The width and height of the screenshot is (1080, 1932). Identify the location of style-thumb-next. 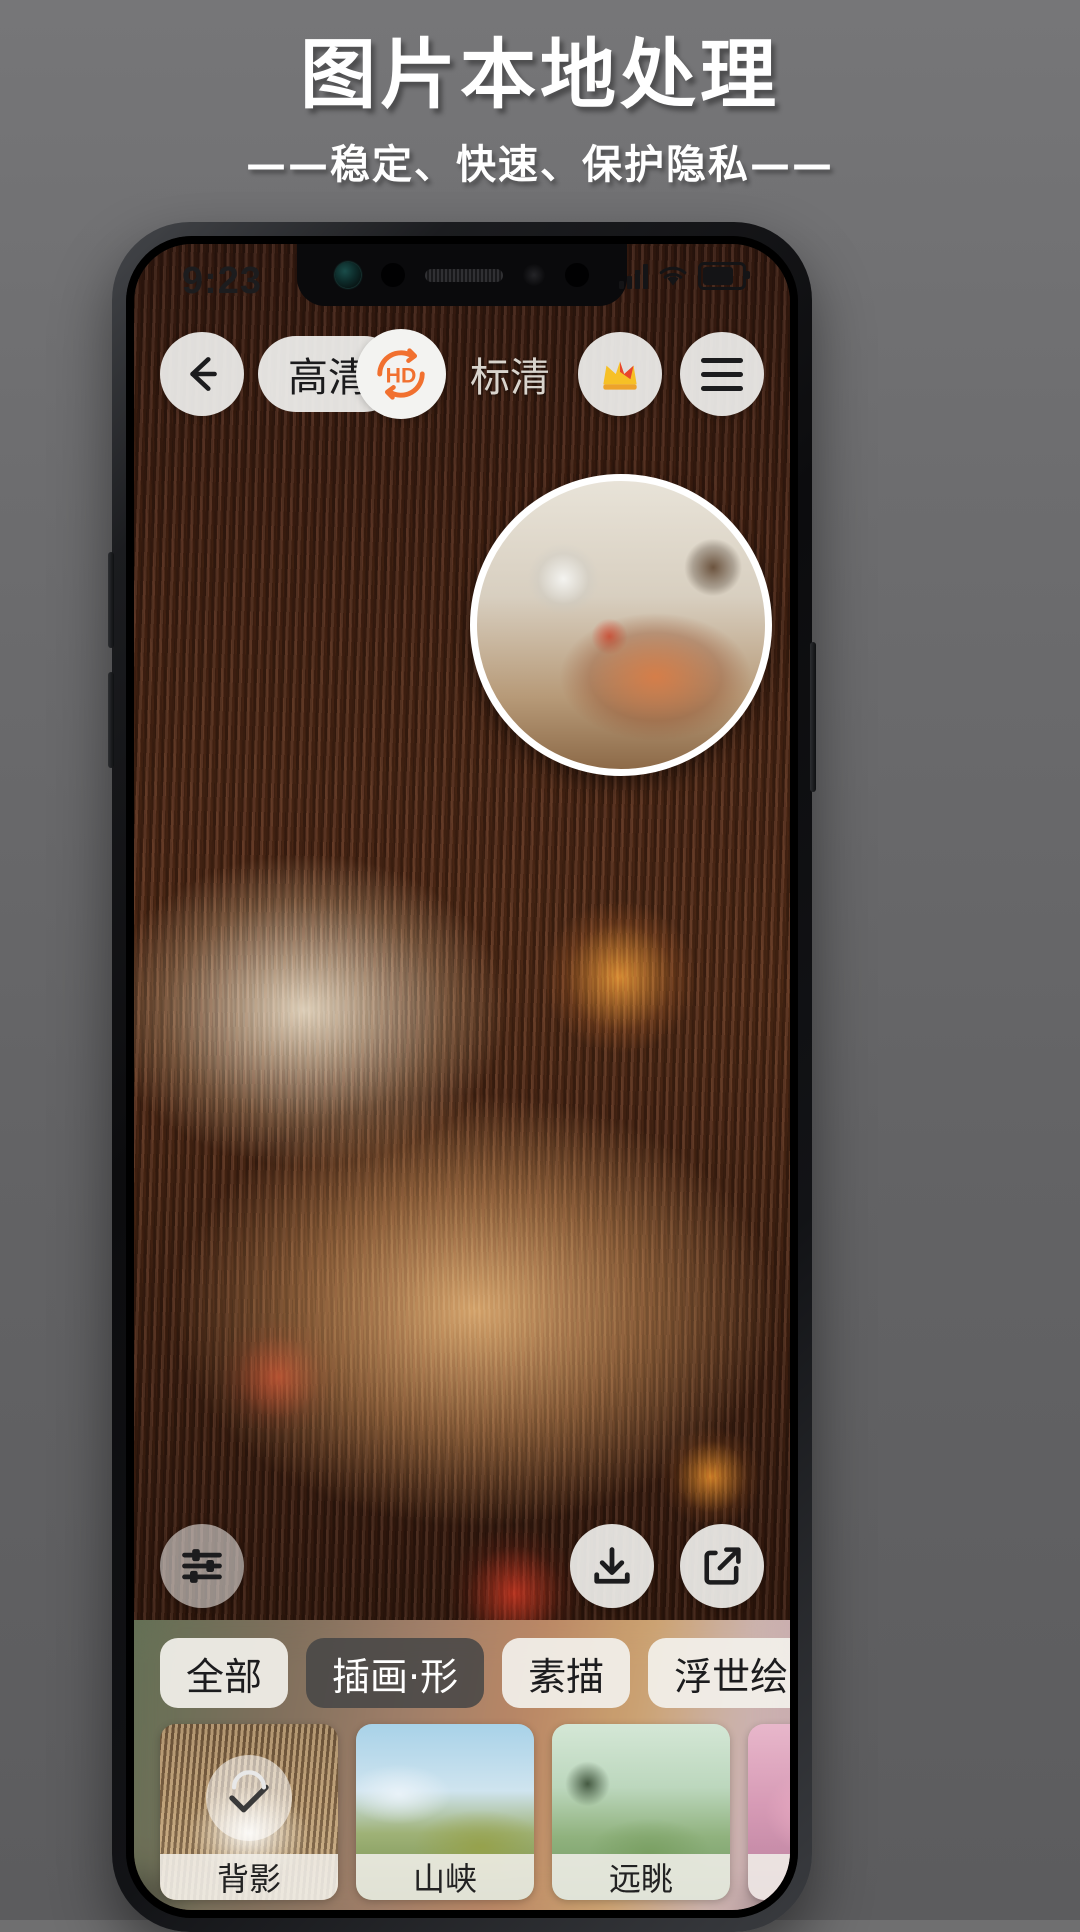
(769, 1812).